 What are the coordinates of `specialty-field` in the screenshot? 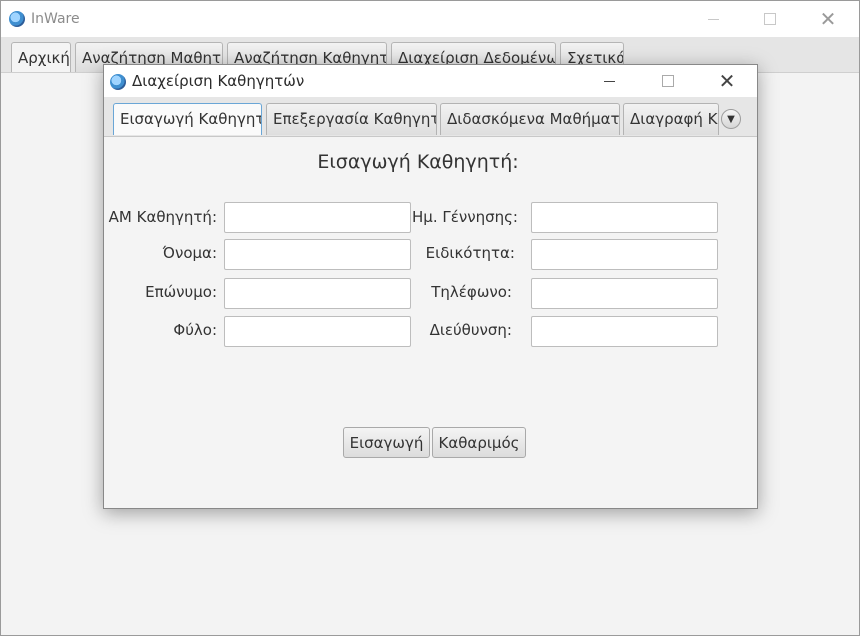 It's located at (624, 254).